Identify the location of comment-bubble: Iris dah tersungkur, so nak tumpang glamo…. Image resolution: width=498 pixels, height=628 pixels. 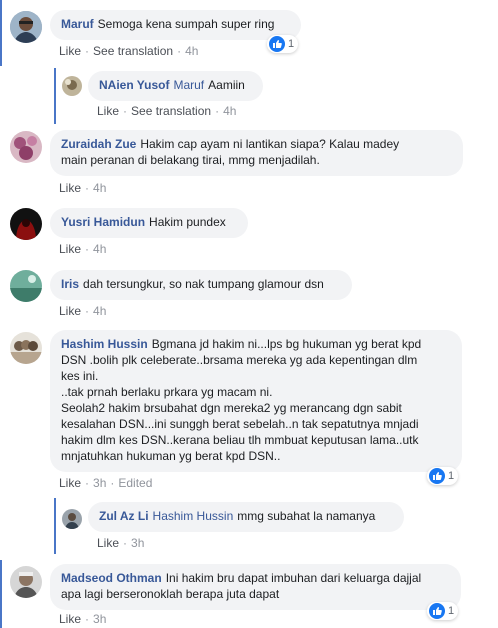
(201, 285).